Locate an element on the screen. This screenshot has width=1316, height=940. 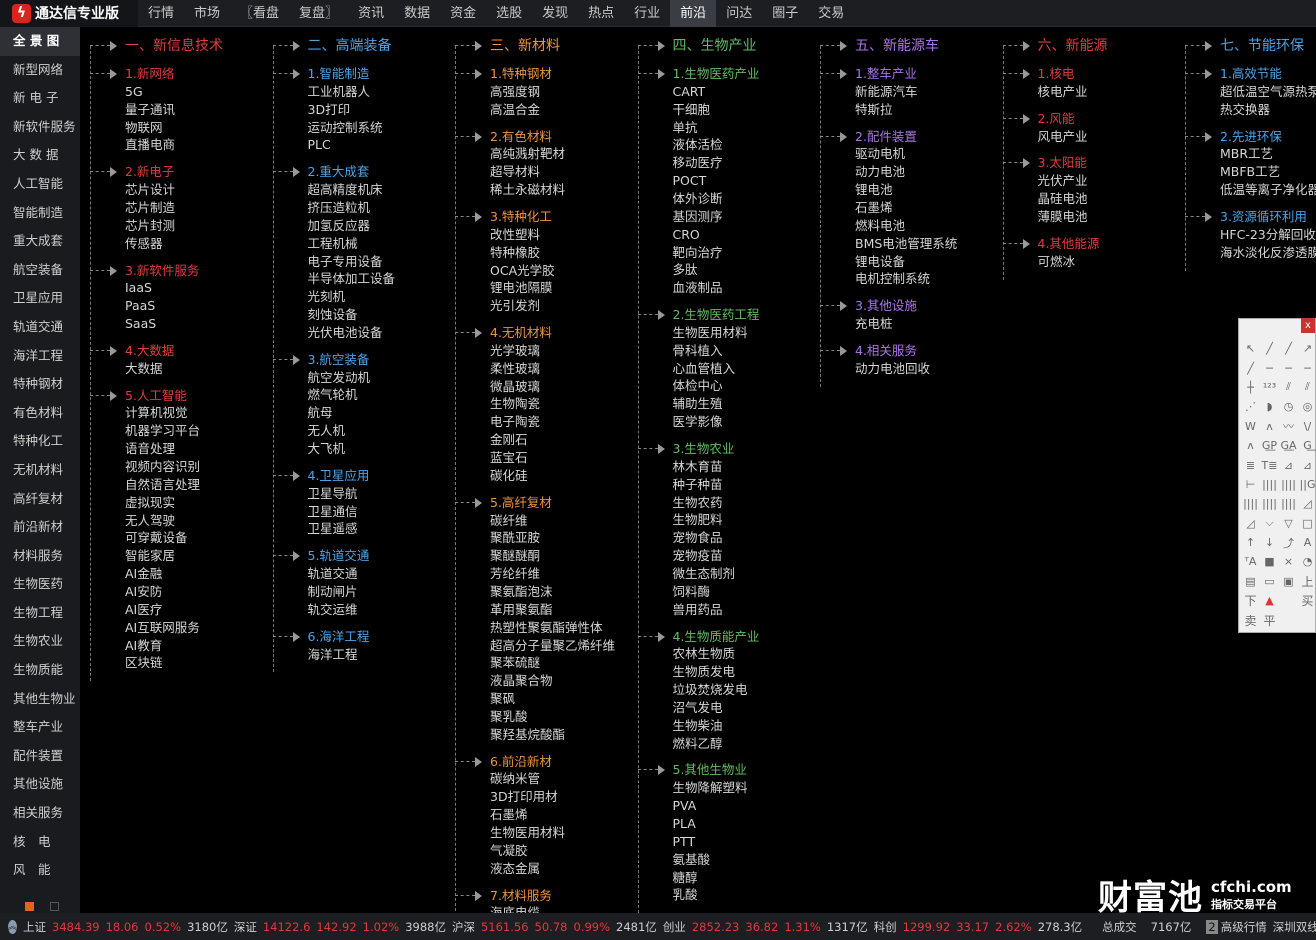
trend-icon: 〰 is located at coordinates (1288, 426).